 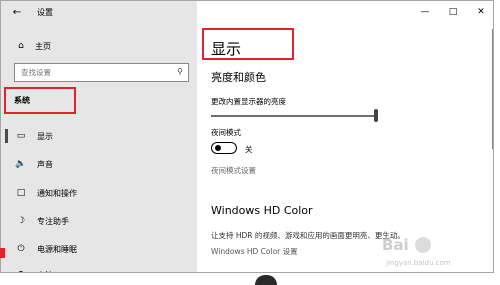 What do you see at coordinates (22, 100) in the screenshot?
I see `section-label: 系统` at bounding box center [22, 100].